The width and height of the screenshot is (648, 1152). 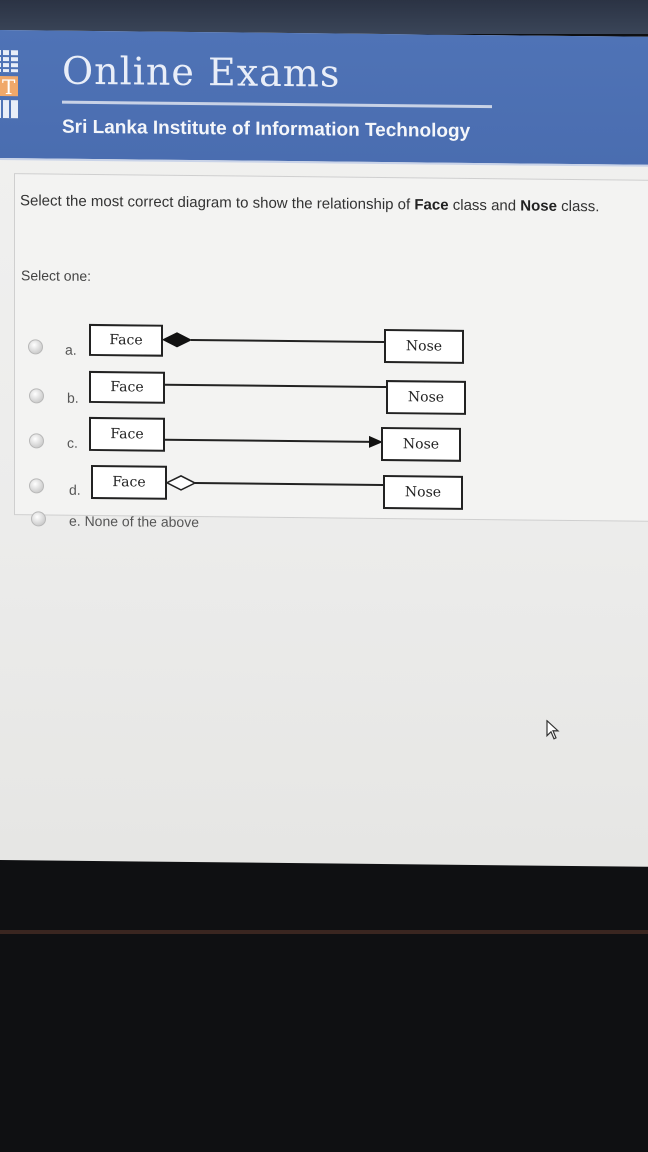 I want to click on option-b-letter: b., so click(x=73, y=397).